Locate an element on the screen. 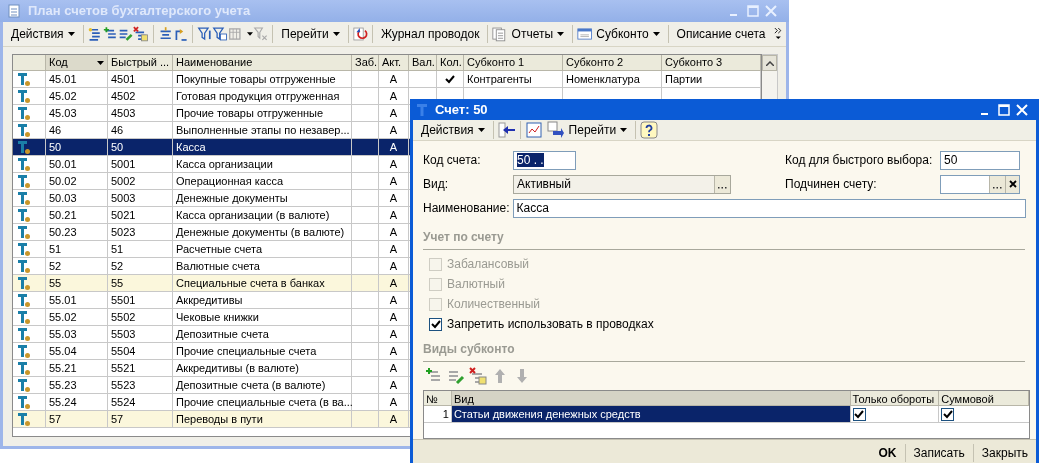  dialog-button: OK is located at coordinates (887, 452).